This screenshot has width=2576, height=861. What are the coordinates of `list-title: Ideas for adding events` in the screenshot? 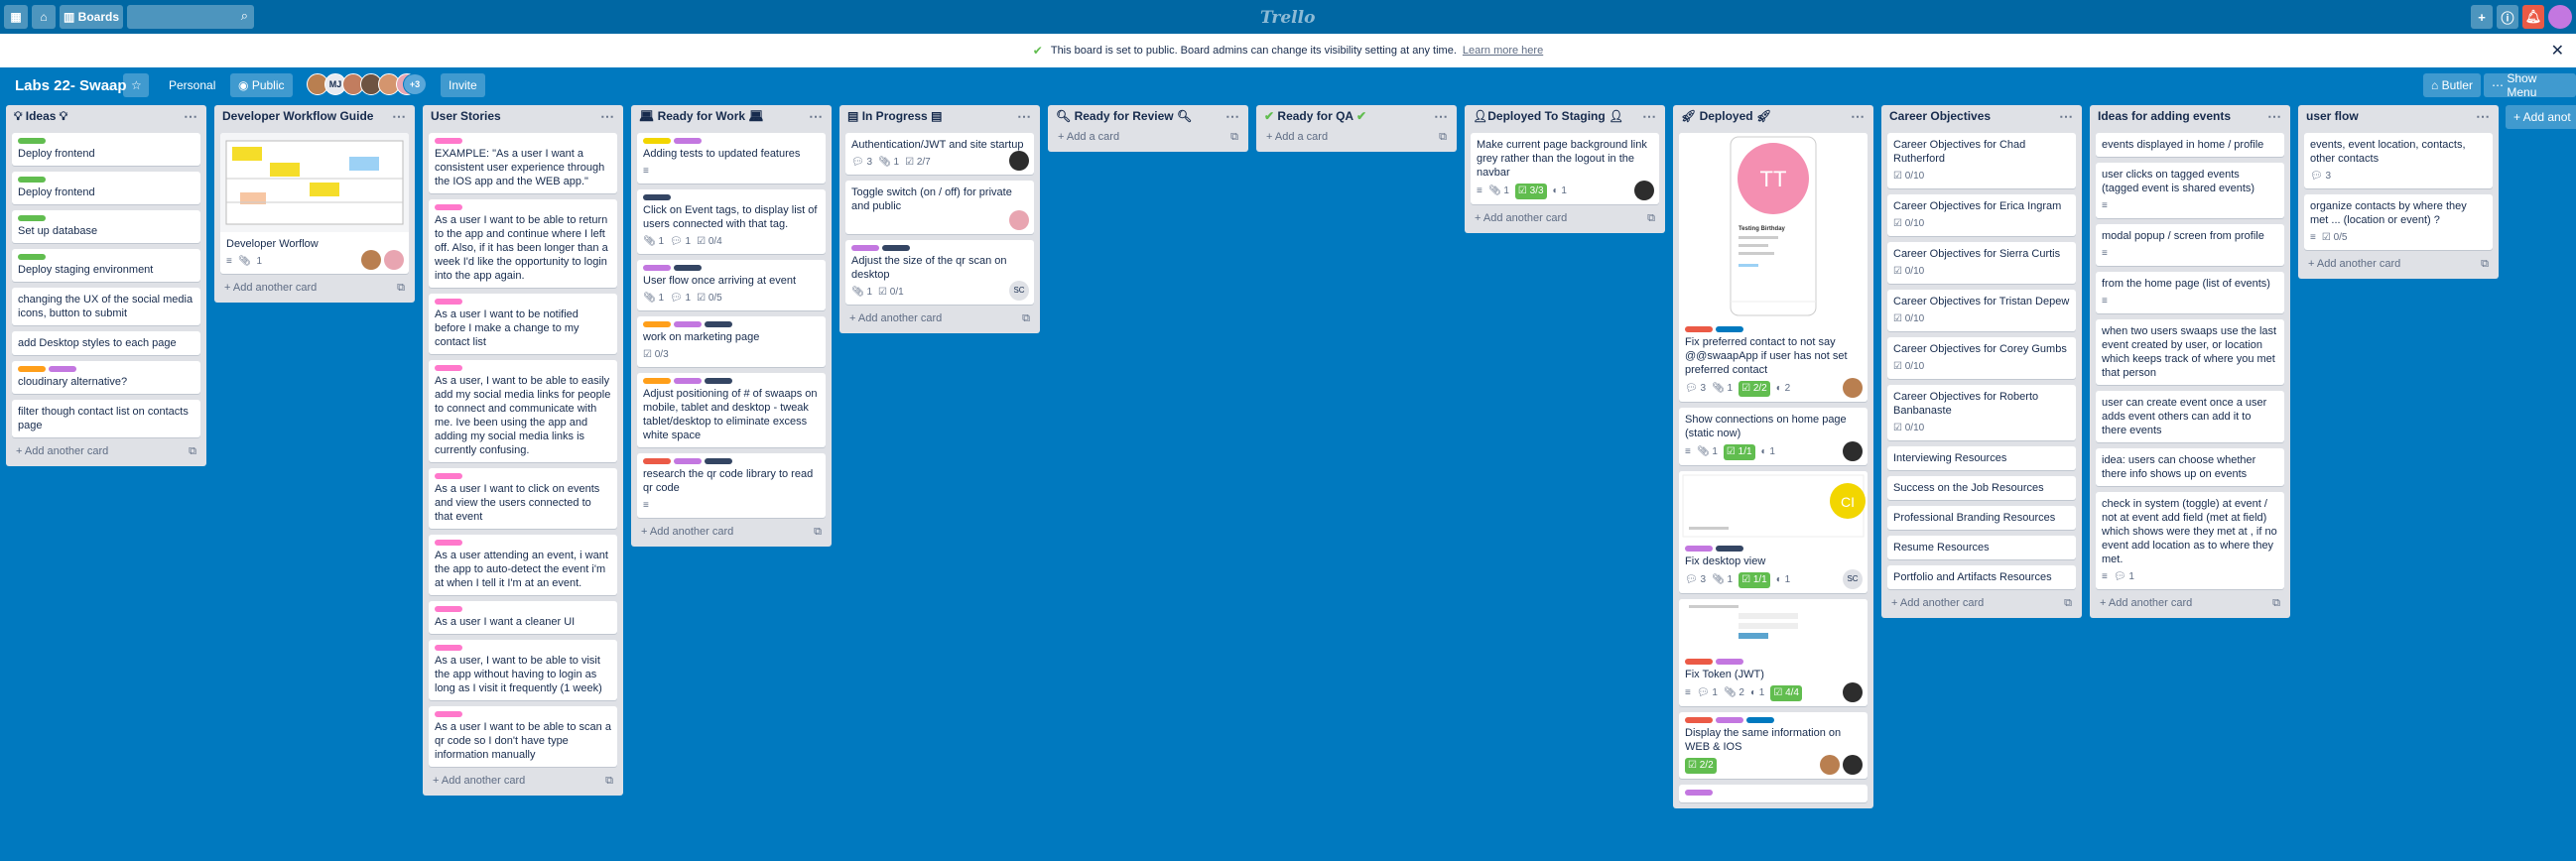 It's located at (2165, 116).